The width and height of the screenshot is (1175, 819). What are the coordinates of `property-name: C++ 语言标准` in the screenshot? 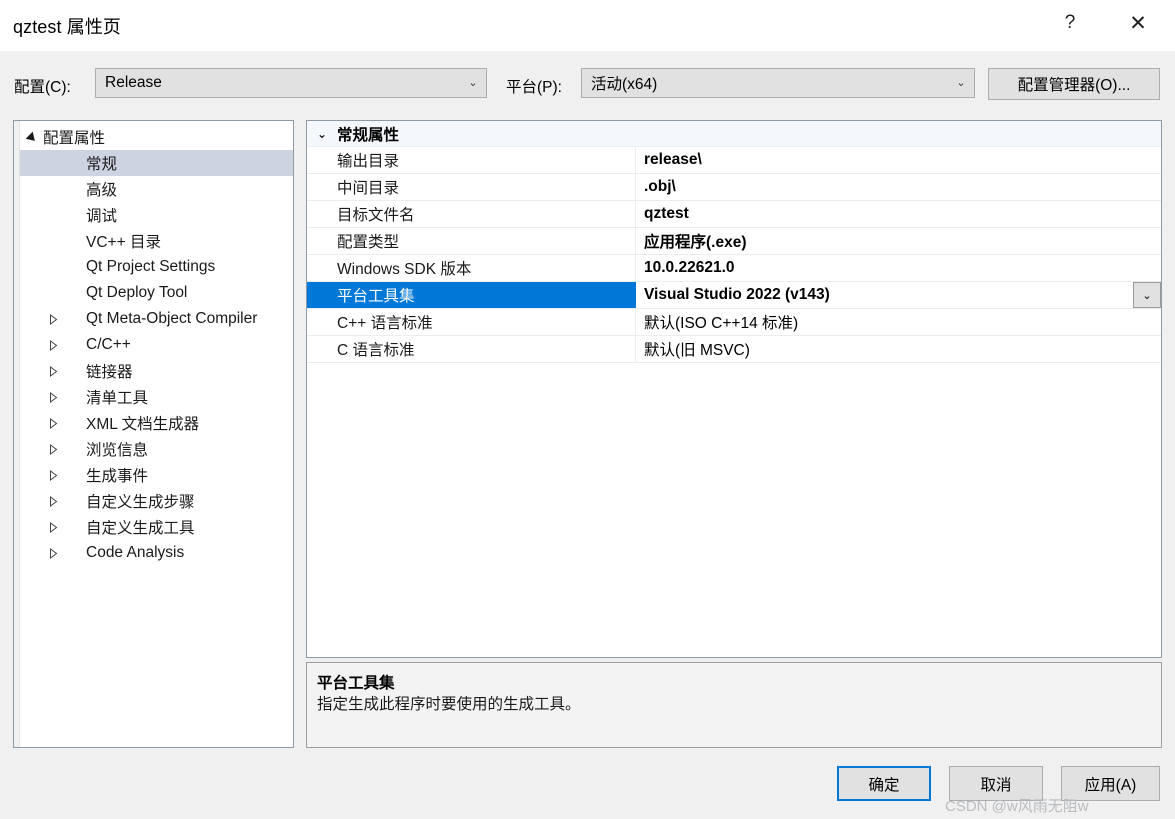 It's located at (471, 322).